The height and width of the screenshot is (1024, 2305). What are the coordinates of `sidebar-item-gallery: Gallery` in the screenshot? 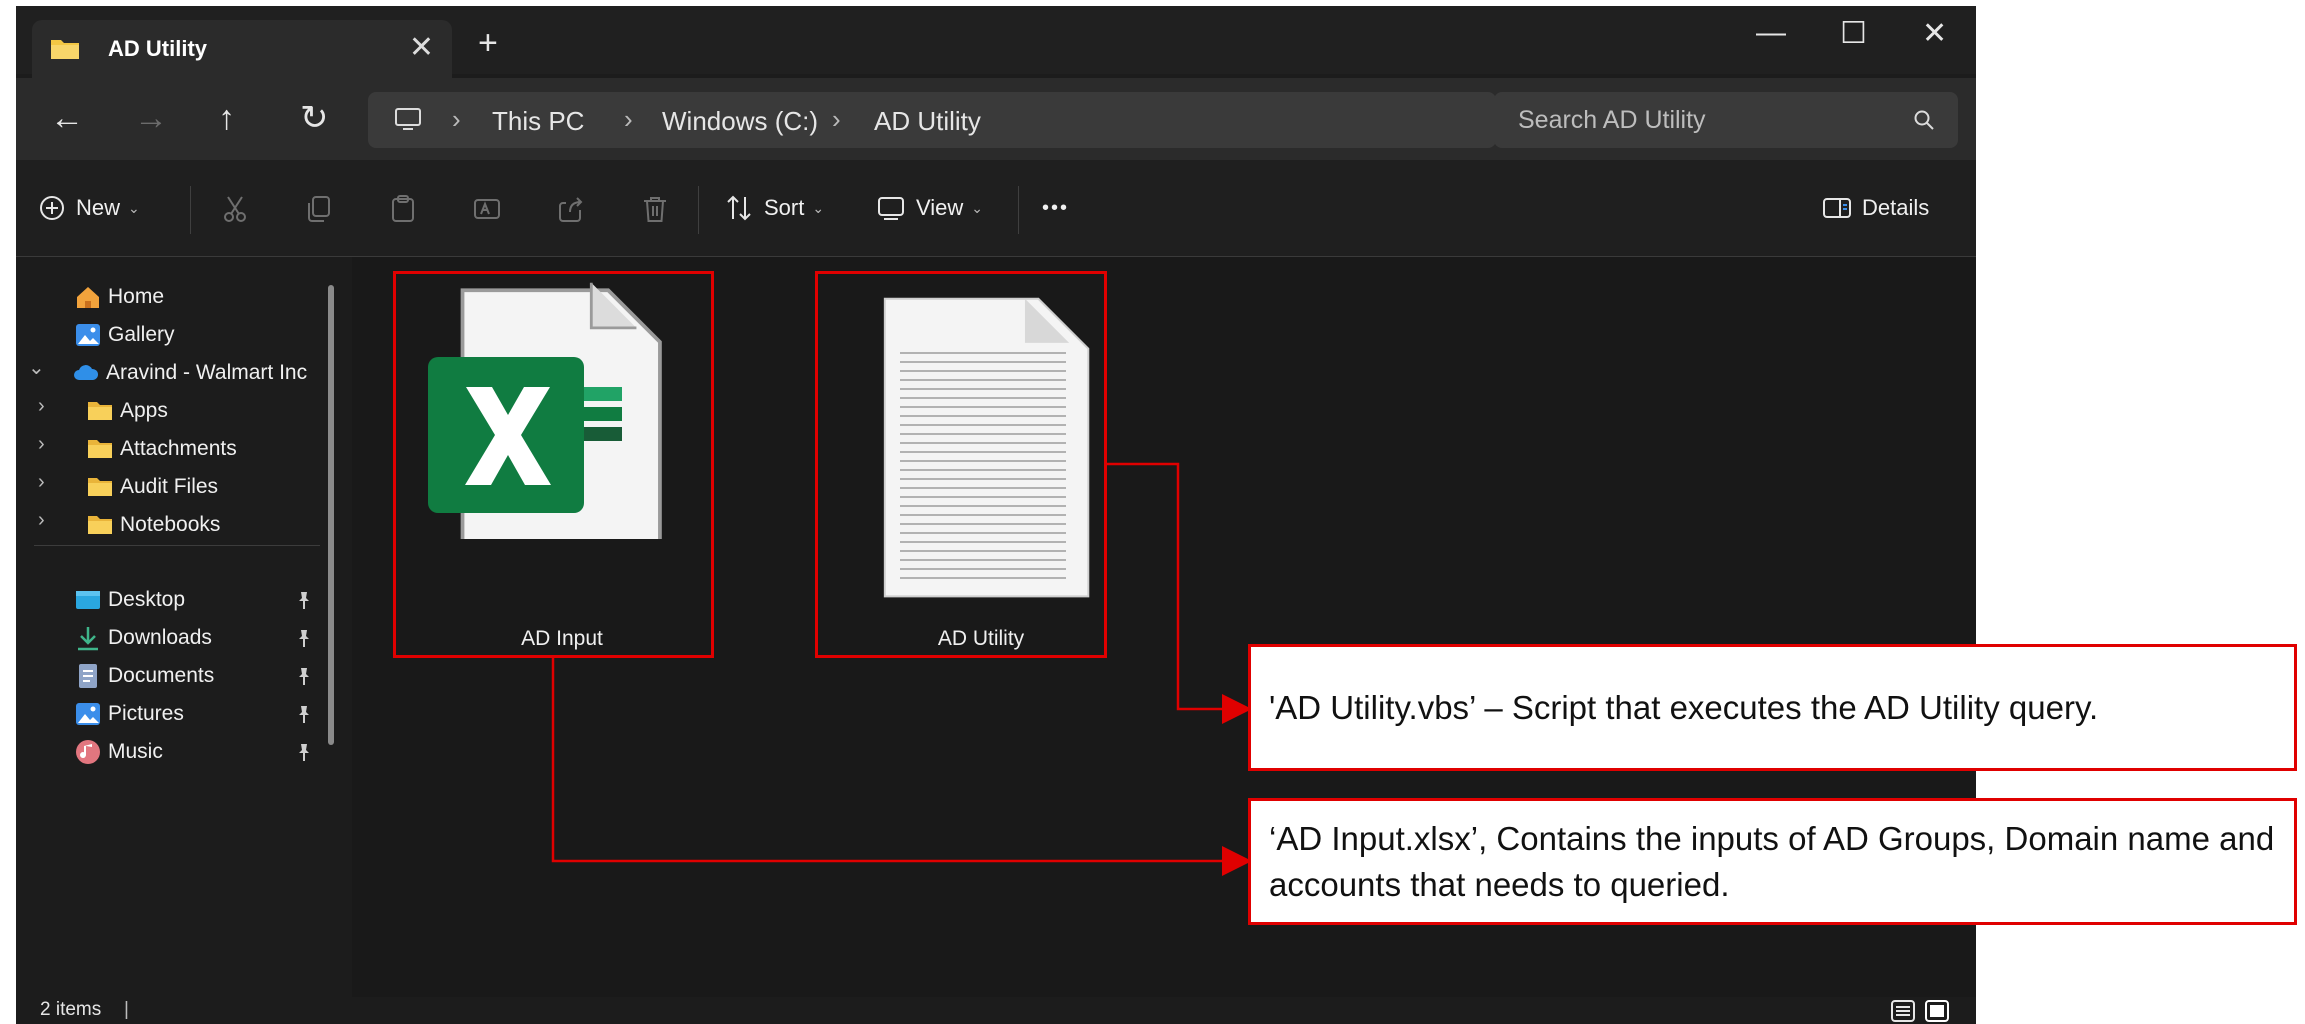 It's located at (124, 335).